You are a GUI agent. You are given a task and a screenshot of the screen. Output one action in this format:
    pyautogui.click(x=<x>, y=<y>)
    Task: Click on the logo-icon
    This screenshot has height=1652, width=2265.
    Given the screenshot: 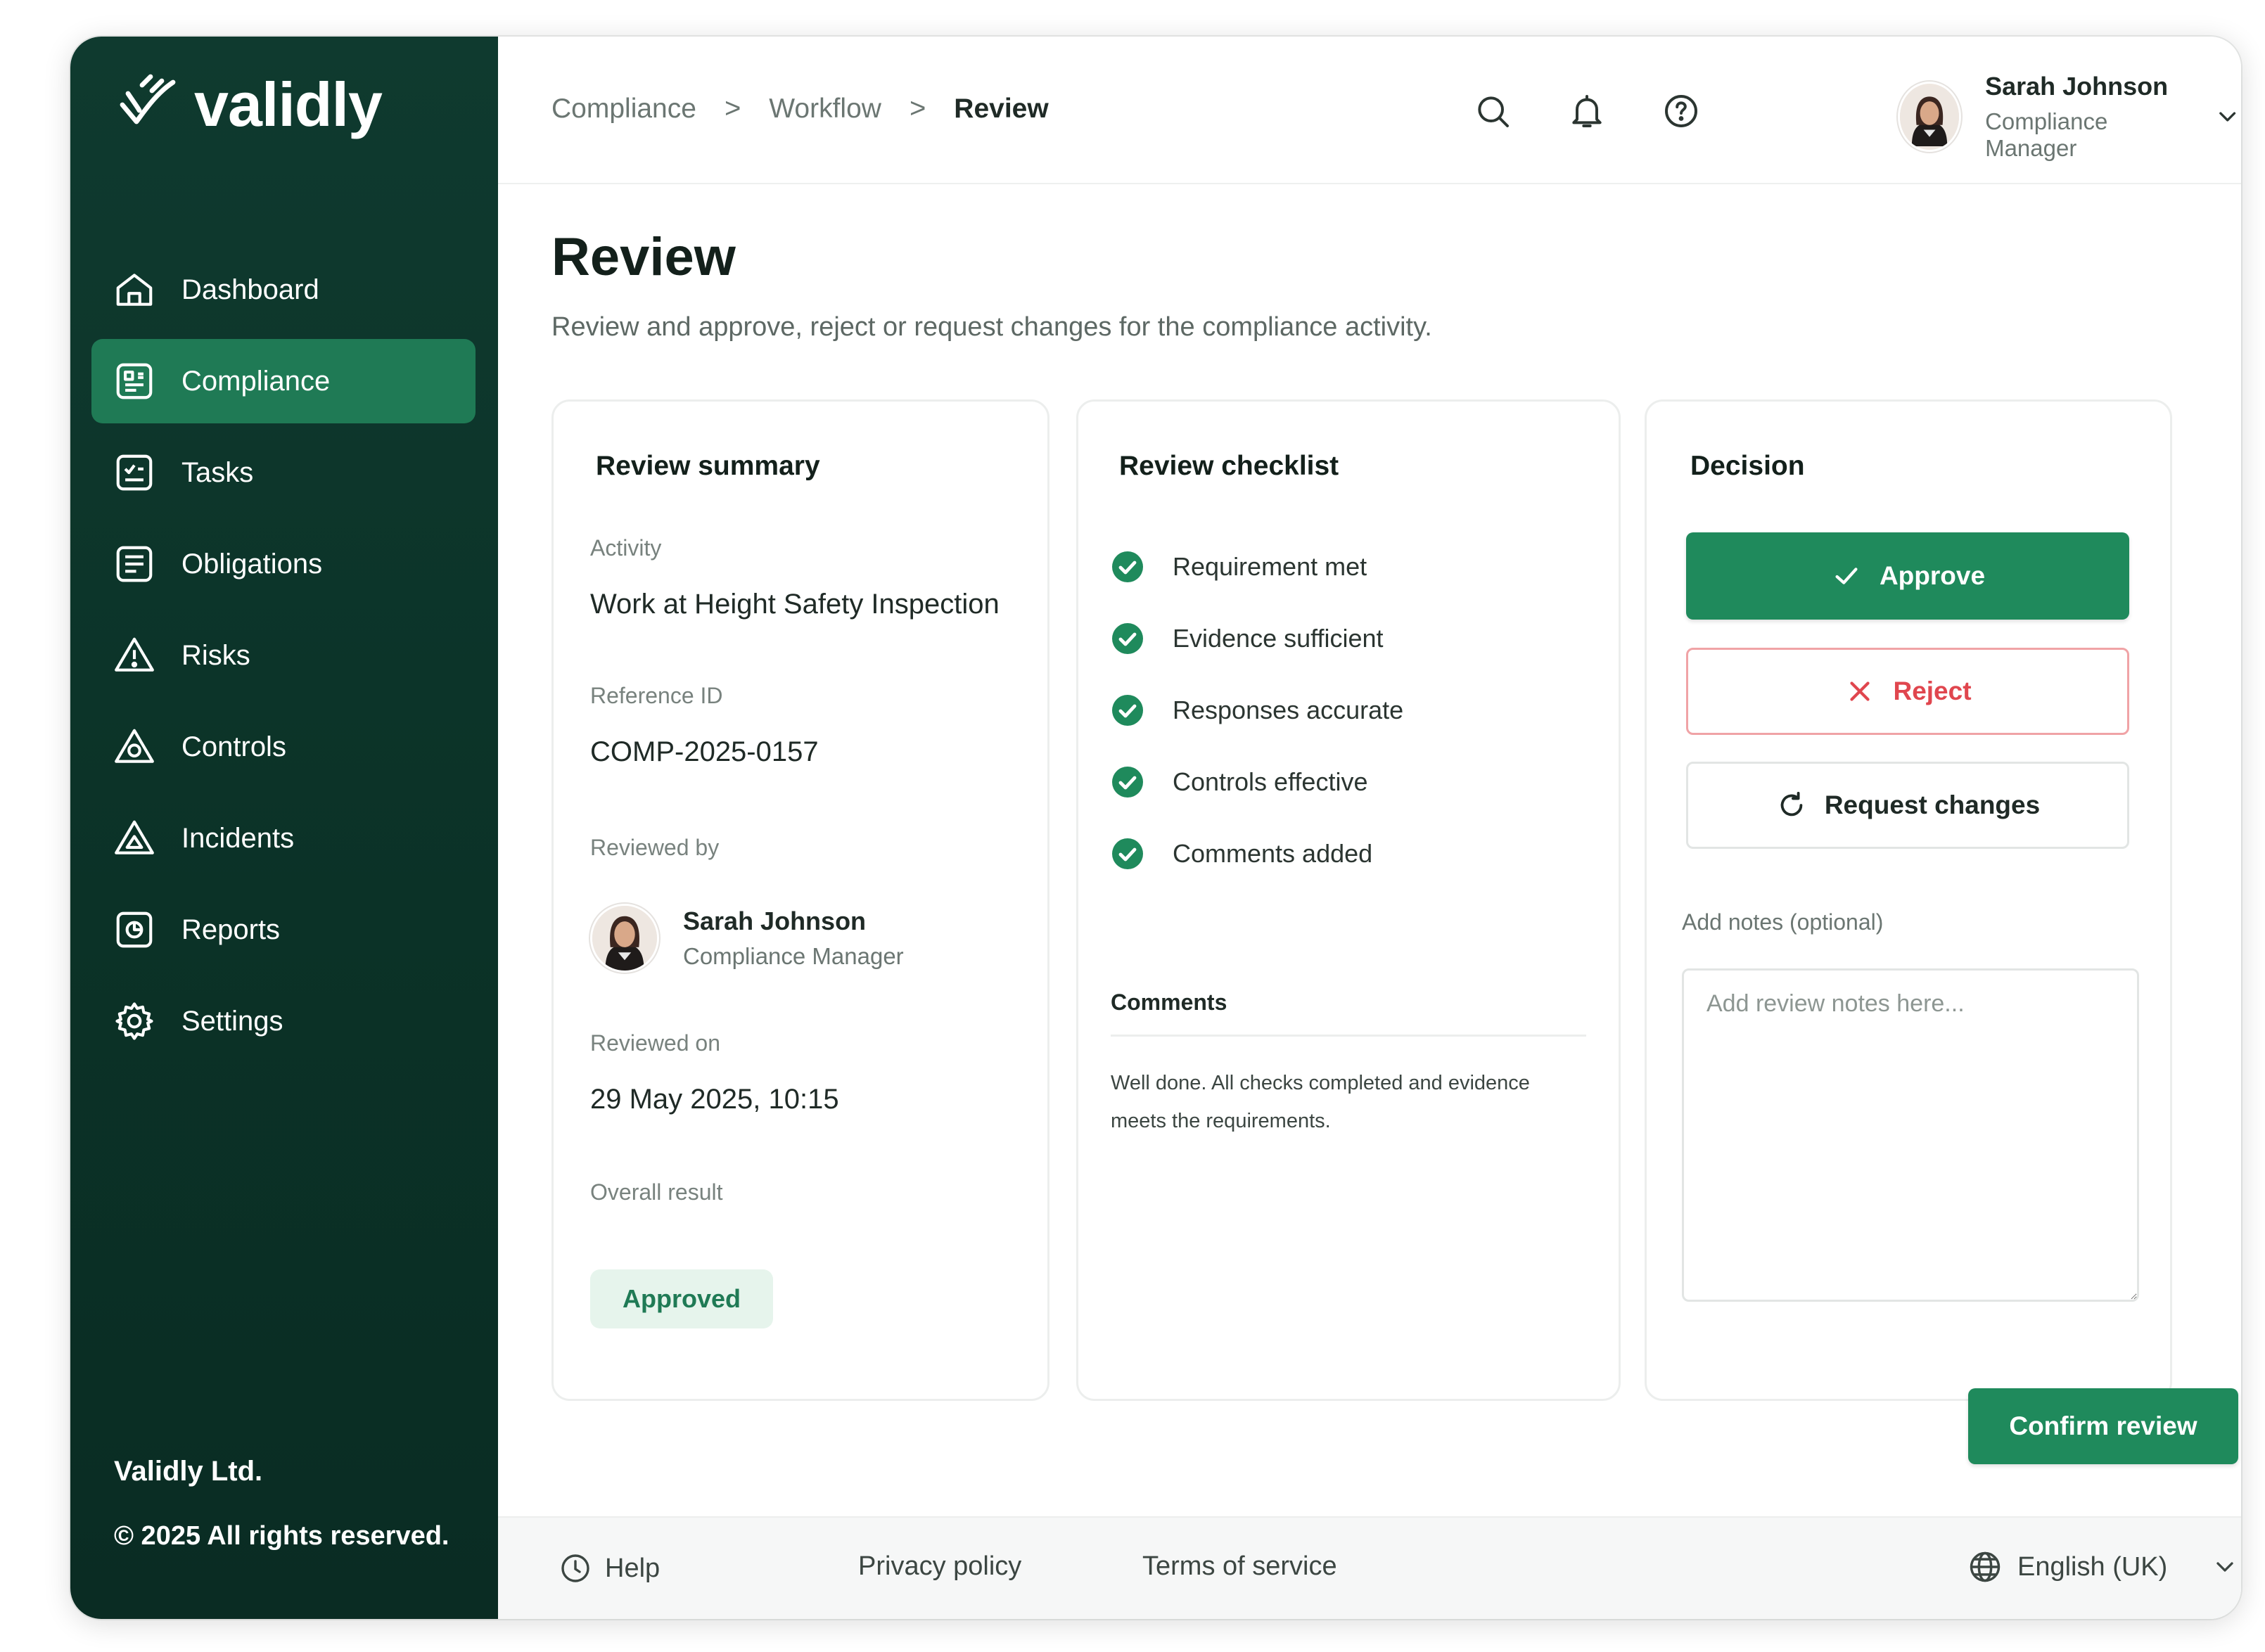 What is the action you would take?
    pyautogui.click(x=148, y=99)
    